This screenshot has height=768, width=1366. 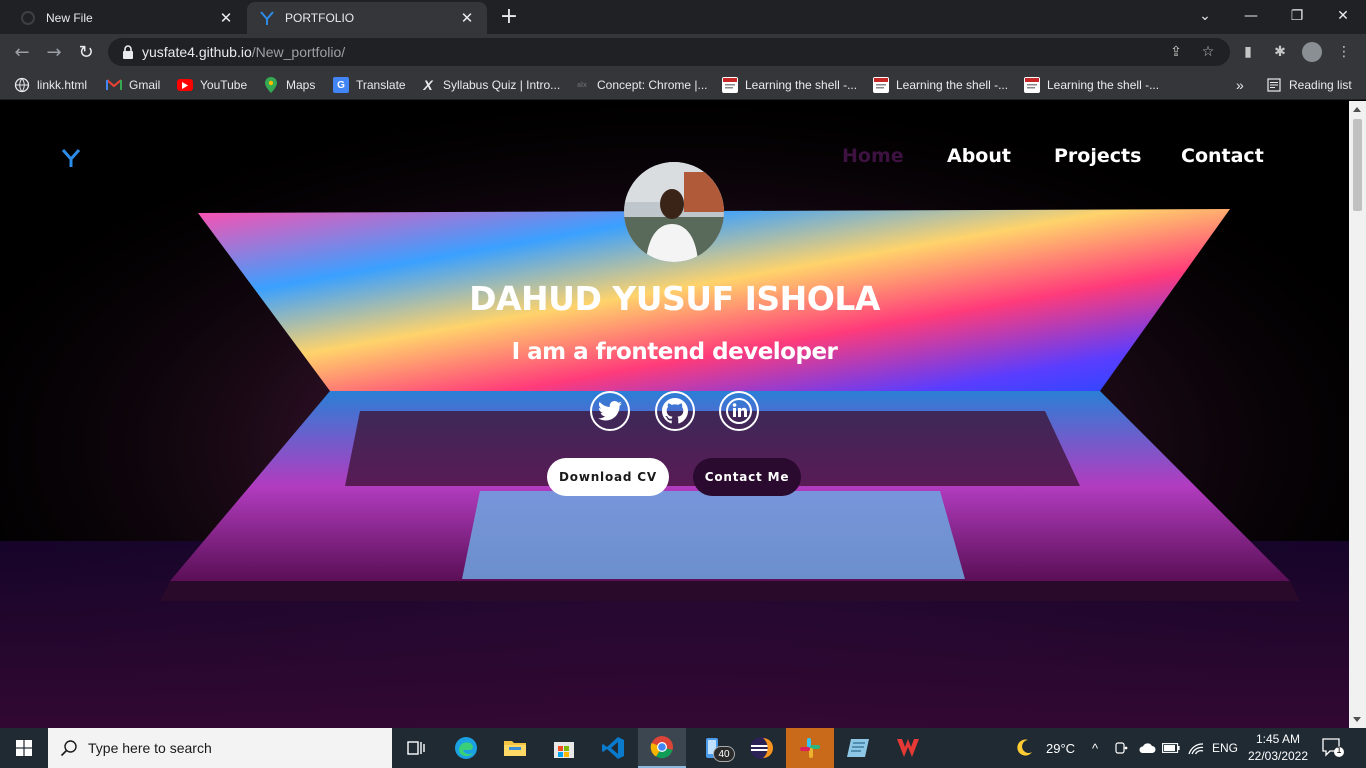 What do you see at coordinates (1357, 109) in the screenshot?
I see `scroll-up-arrow-icon` at bounding box center [1357, 109].